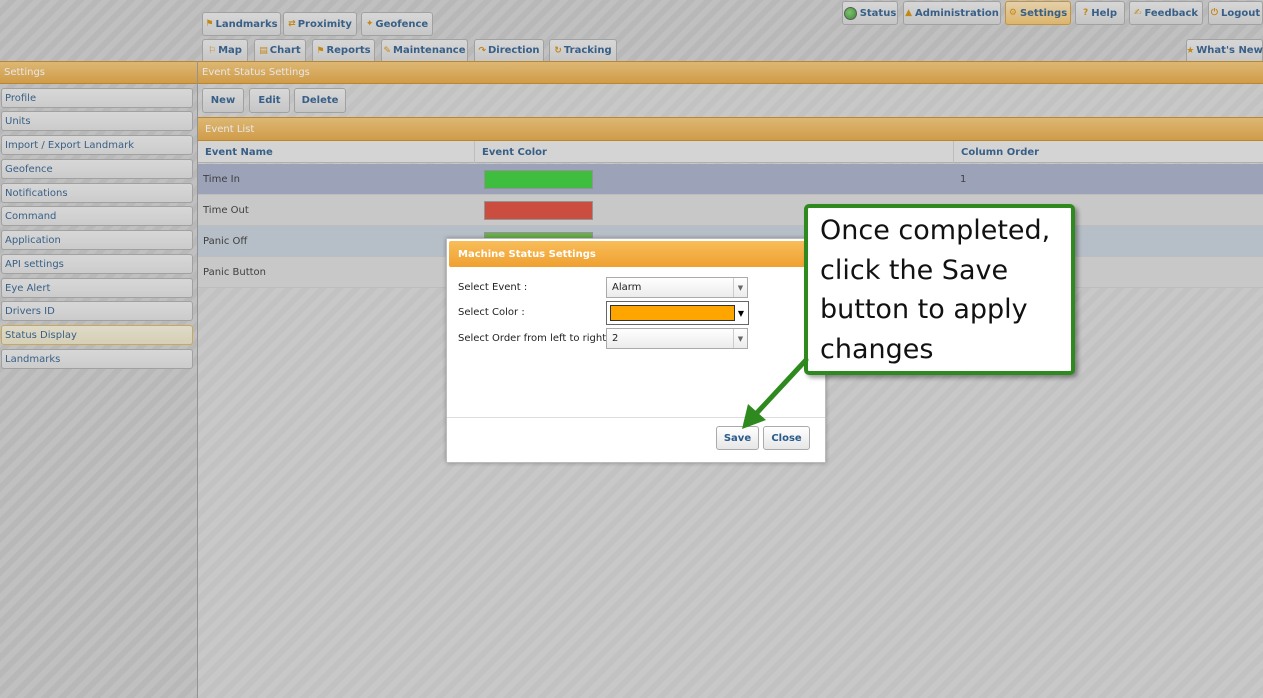 The image size is (1263, 698). I want to click on tab-label: Tracking, so click(587, 50).